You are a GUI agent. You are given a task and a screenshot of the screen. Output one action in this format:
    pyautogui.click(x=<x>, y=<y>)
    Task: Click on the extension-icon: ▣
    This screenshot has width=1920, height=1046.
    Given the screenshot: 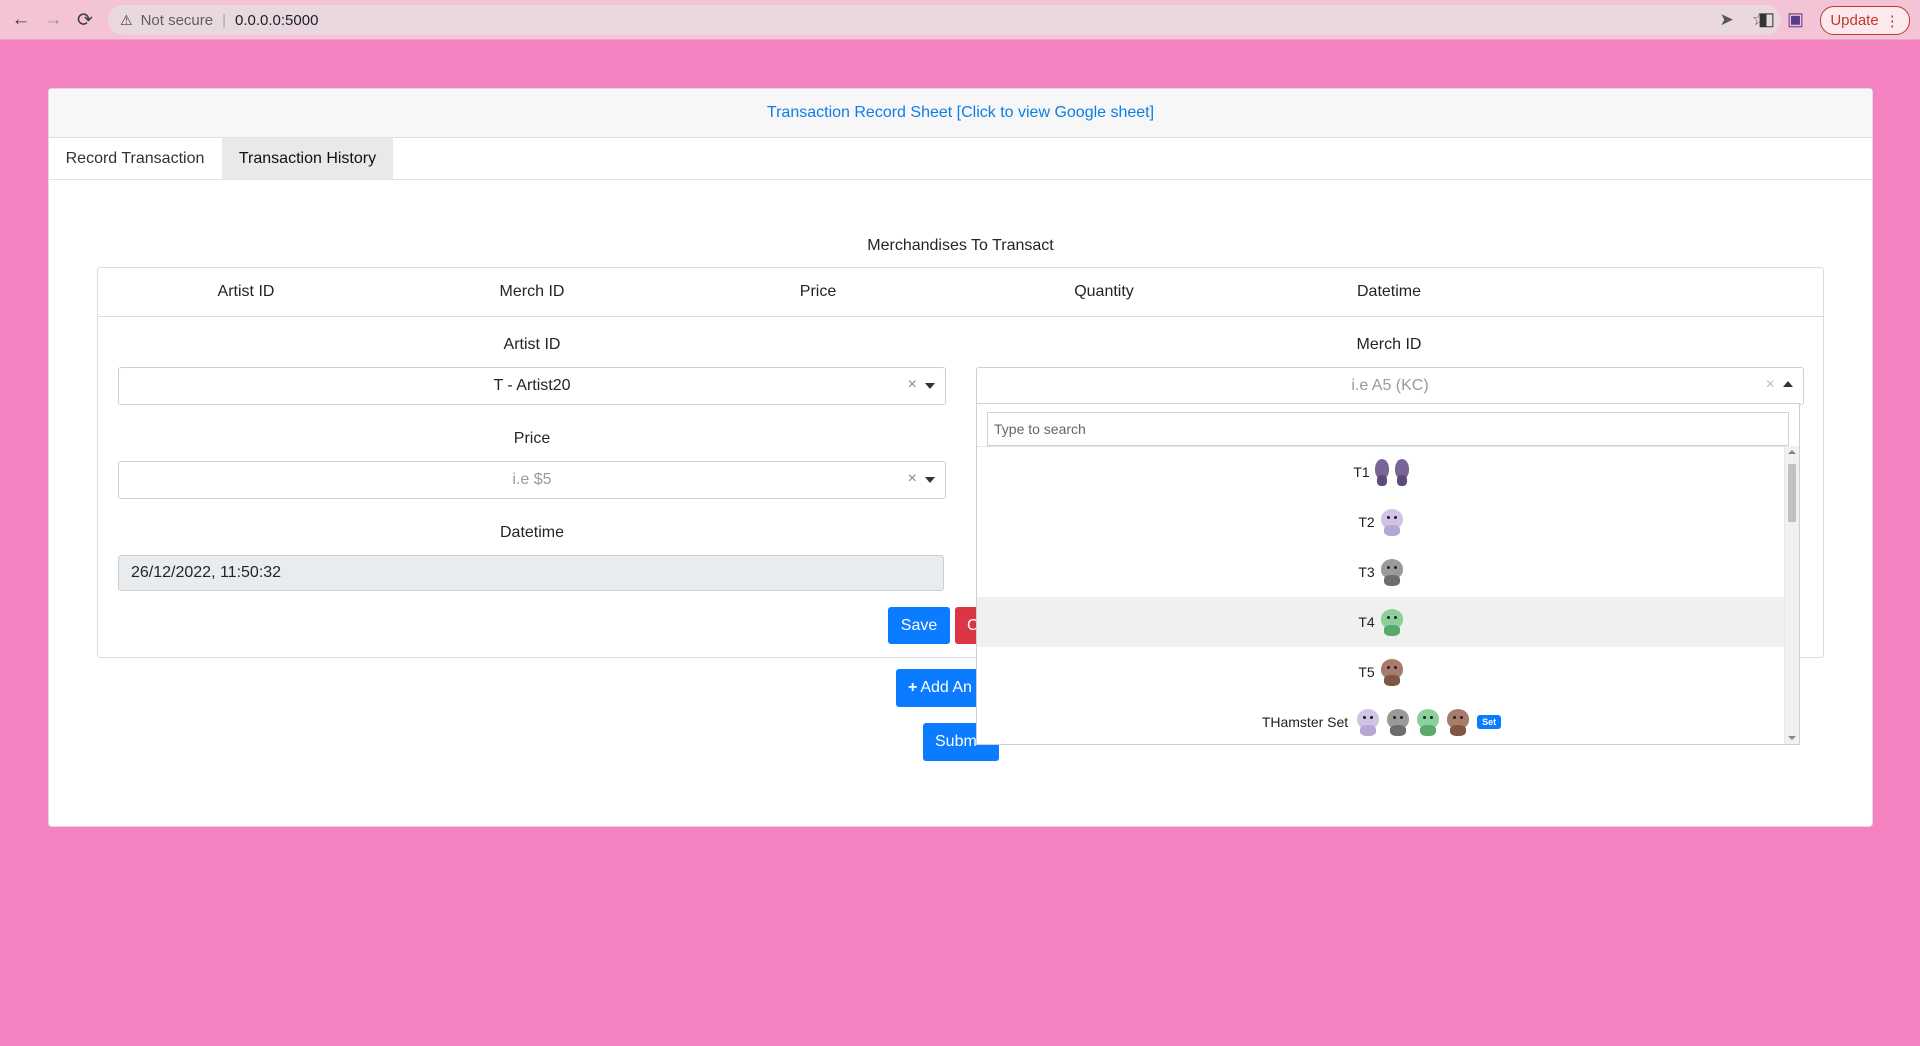 What is the action you would take?
    pyautogui.click(x=1795, y=19)
    